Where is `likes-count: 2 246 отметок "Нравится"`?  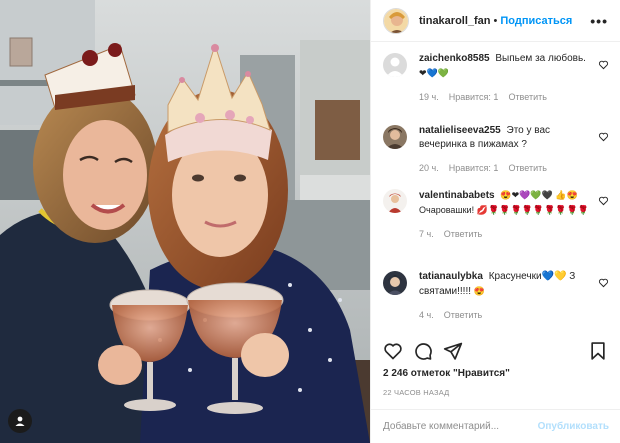 likes-count: 2 246 отметок "Нравится" is located at coordinates (446, 373).